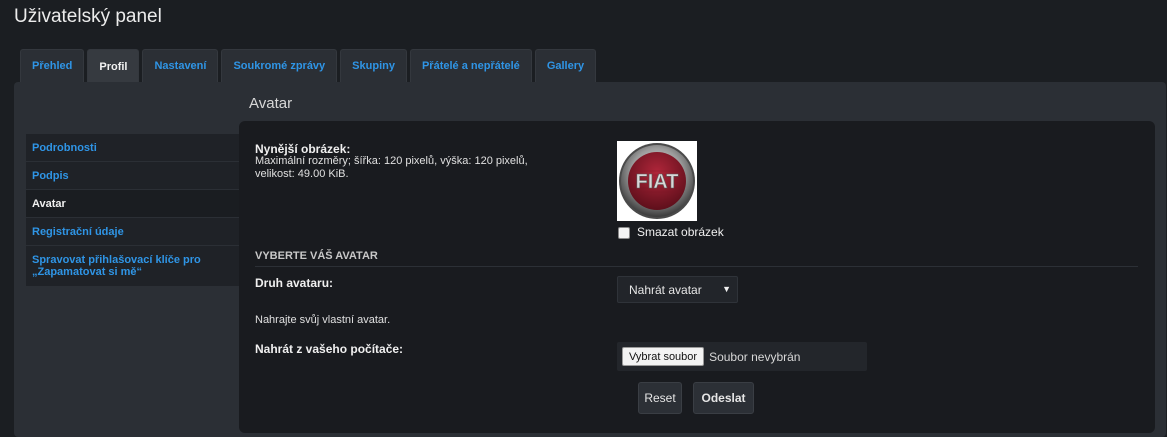  What do you see at coordinates (294, 283) in the screenshot?
I see `avatar-type-label: Druh avataru:` at bounding box center [294, 283].